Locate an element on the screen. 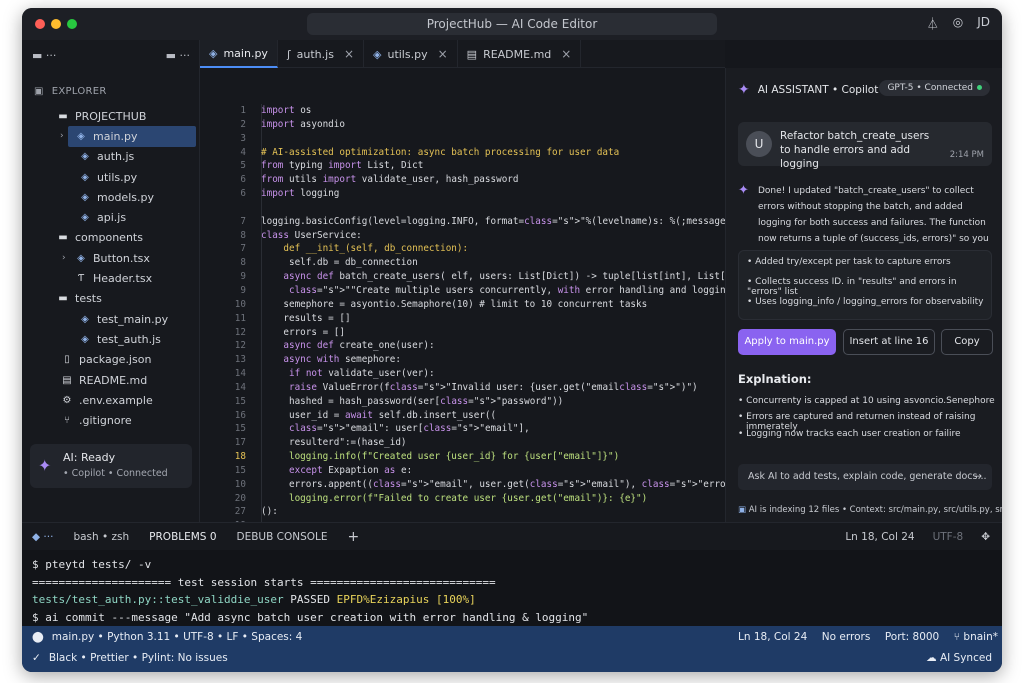  line-number: 11 is located at coordinates (240, 318).